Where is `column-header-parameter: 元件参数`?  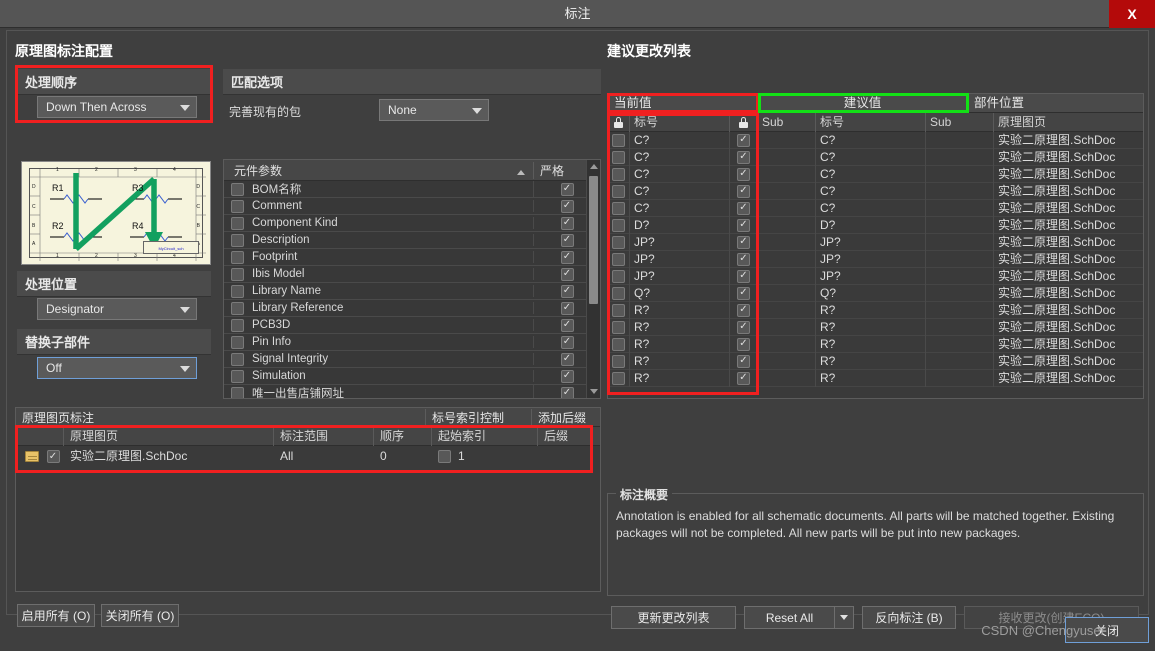
column-header-parameter: 元件参数 is located at coordinates (379, 170).